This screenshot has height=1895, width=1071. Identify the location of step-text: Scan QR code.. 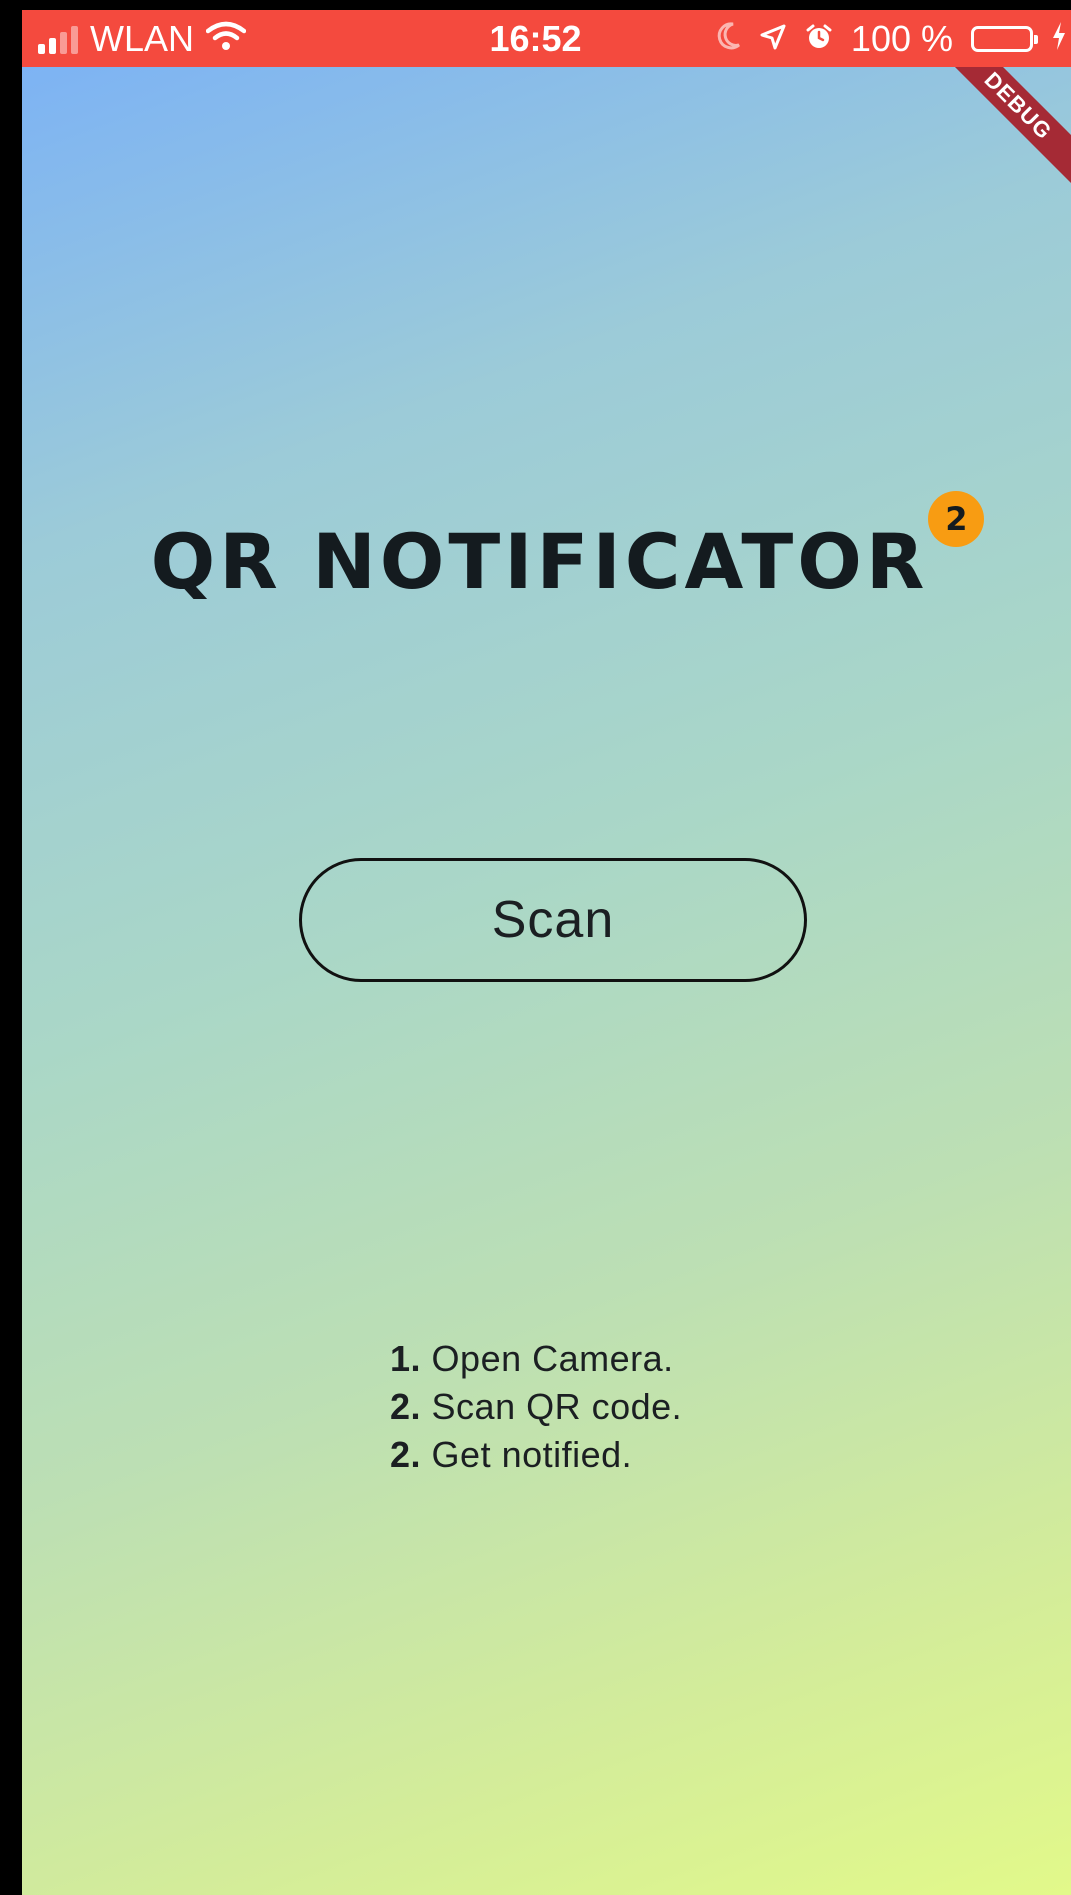
(557, 1406).